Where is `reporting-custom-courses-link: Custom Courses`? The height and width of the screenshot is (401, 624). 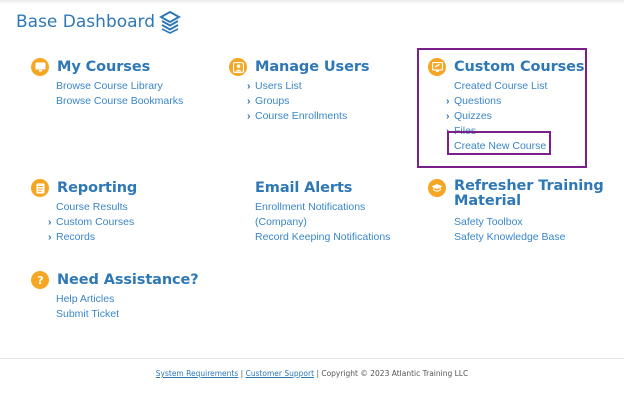 reporting-custom-courses-link: Custom Courses is located at coordinates (96, 222).